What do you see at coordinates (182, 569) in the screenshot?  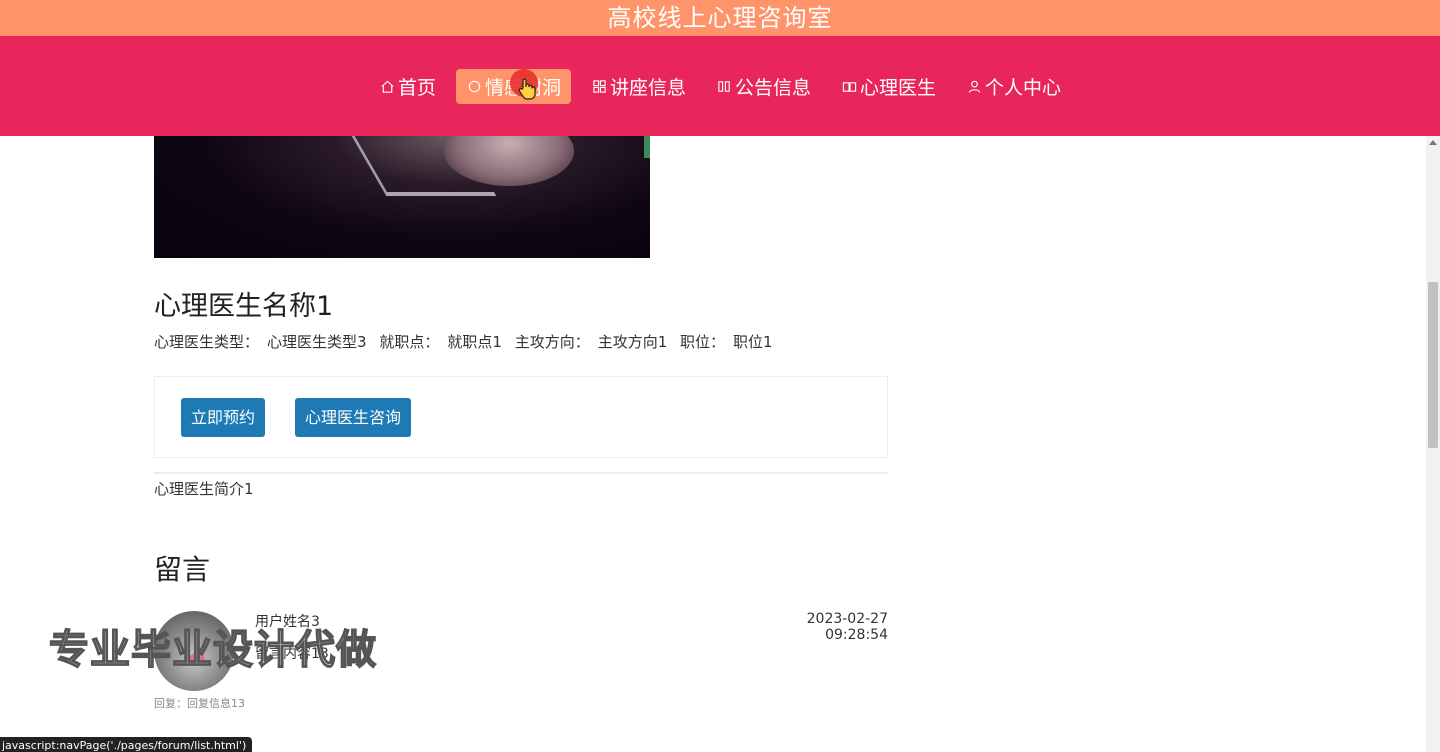 I see `comments-title: 留言` at bounding box center [182, 569].